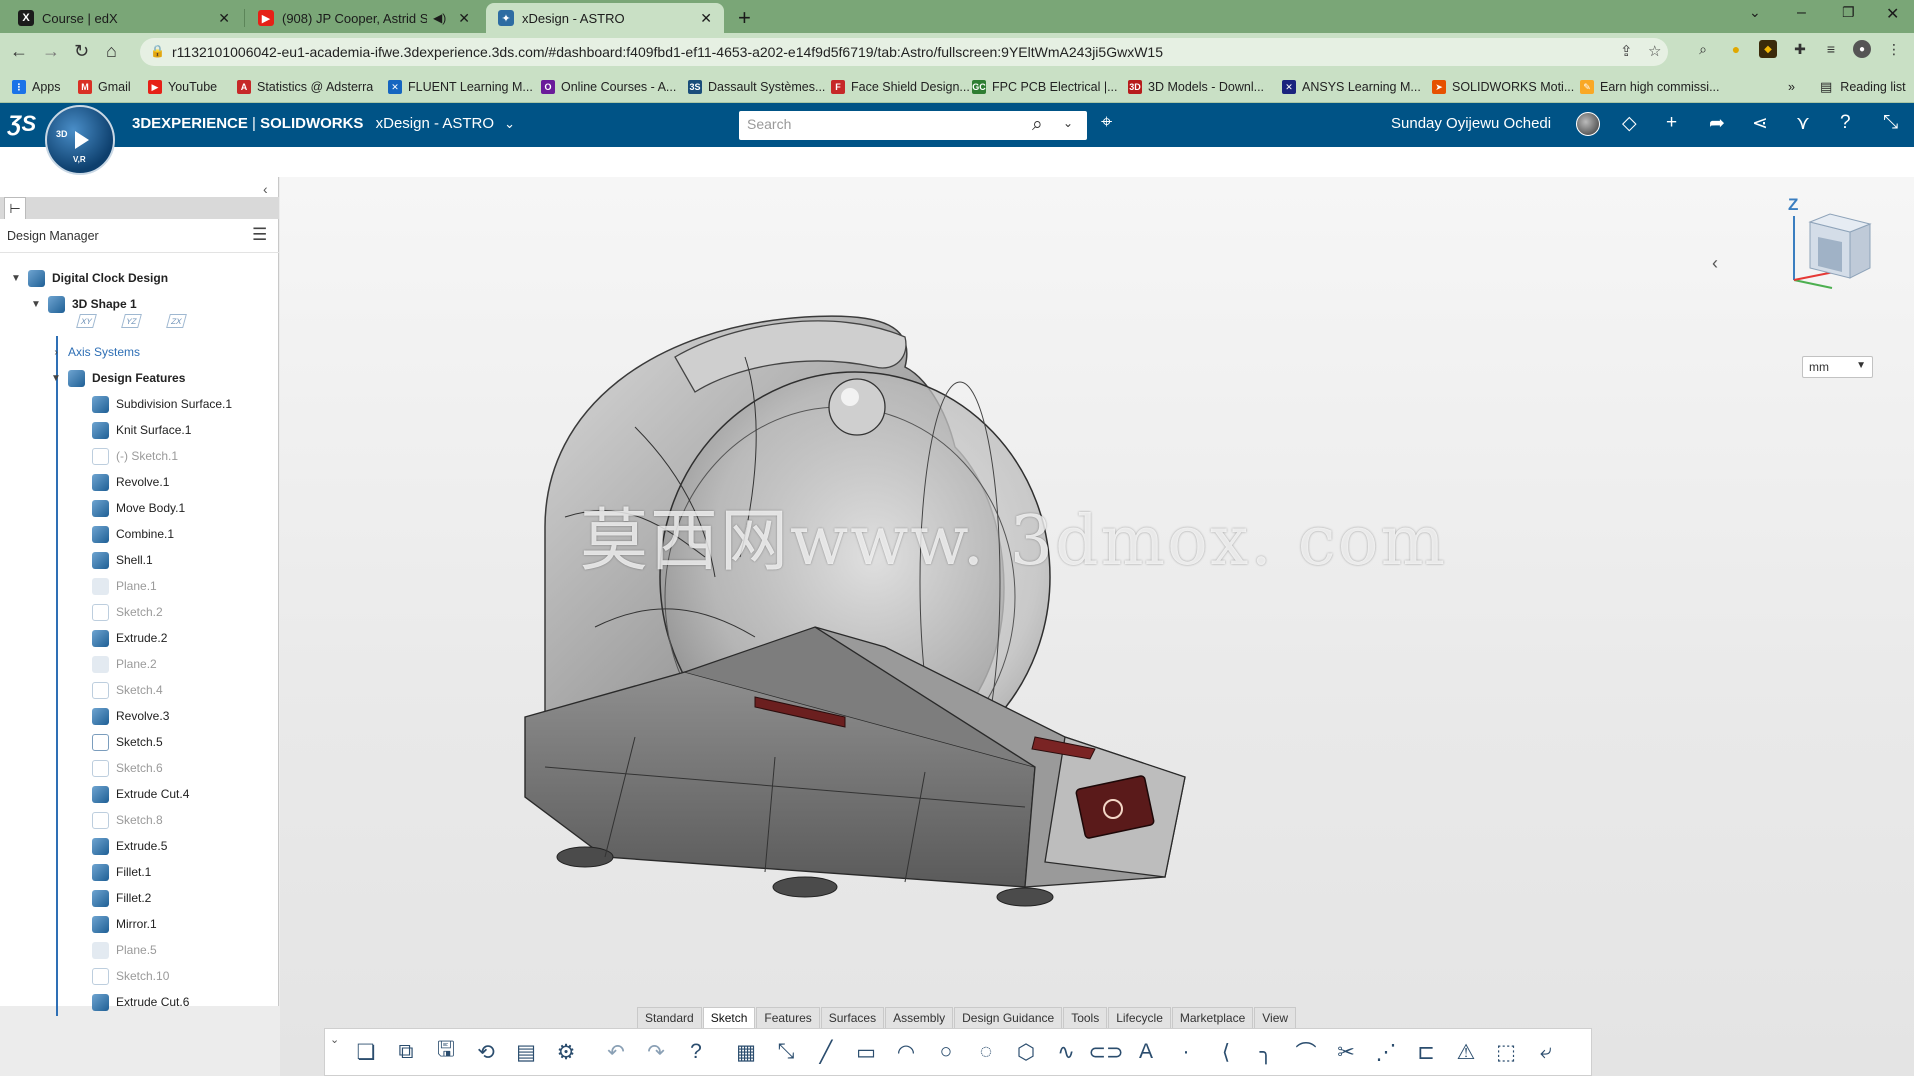  I want to click on sketch-grid-icon: ▦, so click(746, 1052).